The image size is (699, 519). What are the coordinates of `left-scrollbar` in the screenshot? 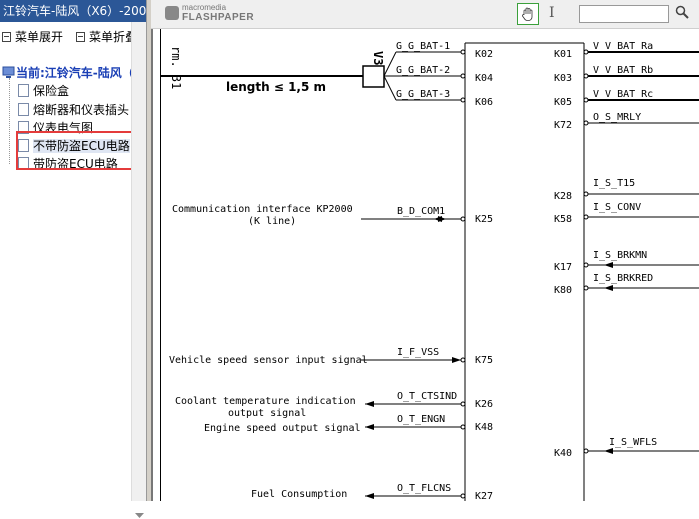 It's located at (139, 270).